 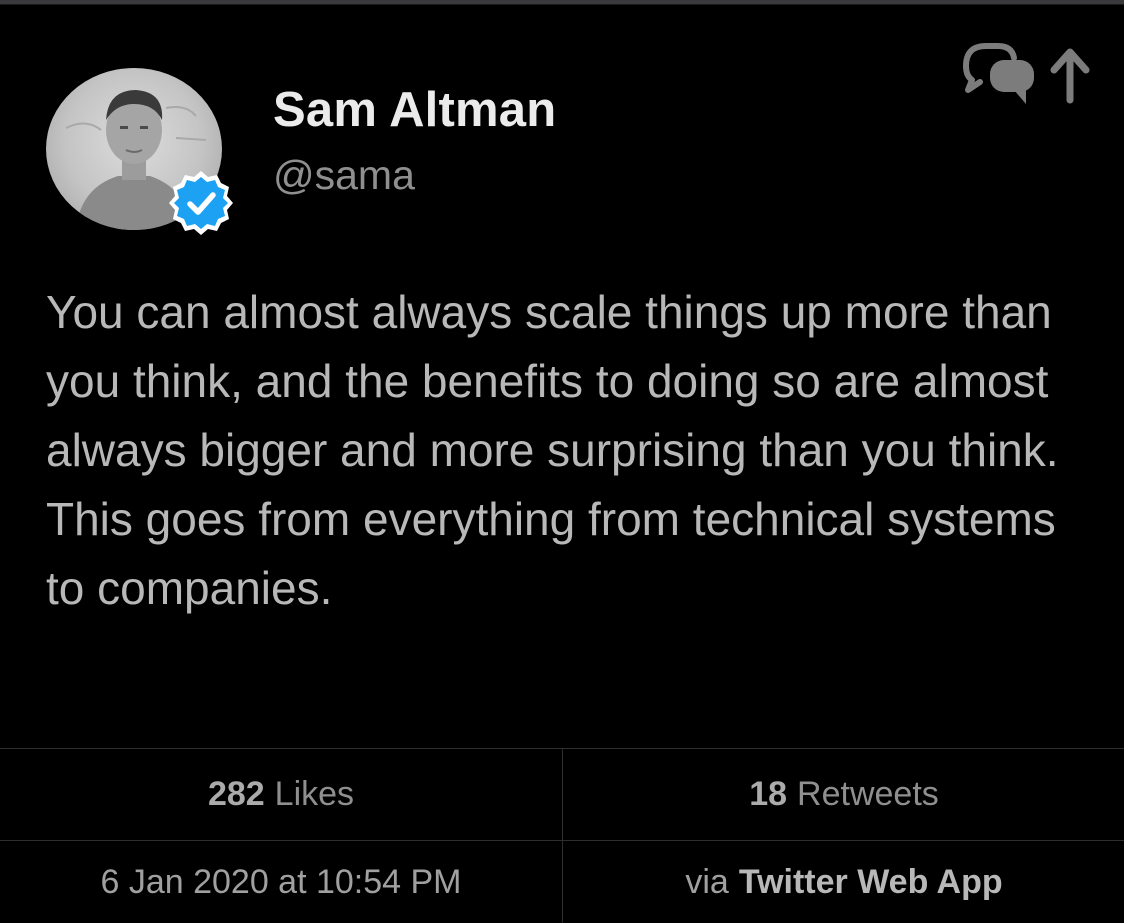 I want to click on share-conversation-icon, so click(x=1026, y=73).